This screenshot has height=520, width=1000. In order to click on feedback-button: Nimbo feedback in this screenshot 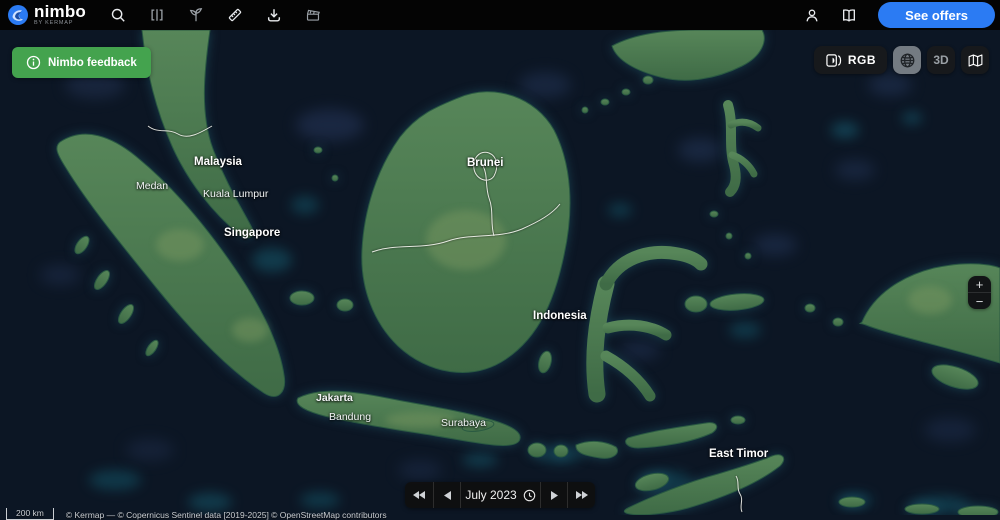, I will do `click(81, 62)`.